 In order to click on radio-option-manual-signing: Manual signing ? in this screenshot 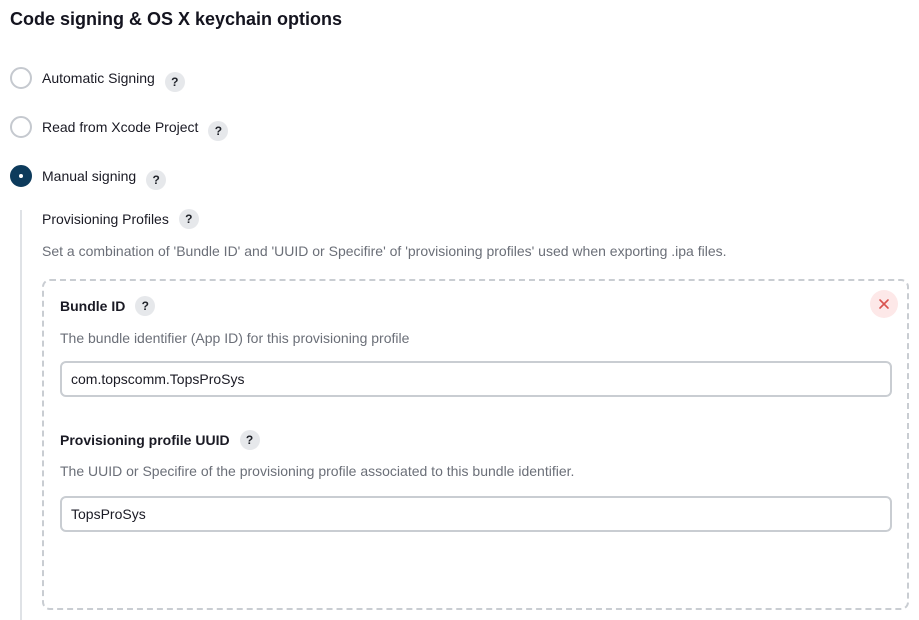, I will do `click(88, 177)`.